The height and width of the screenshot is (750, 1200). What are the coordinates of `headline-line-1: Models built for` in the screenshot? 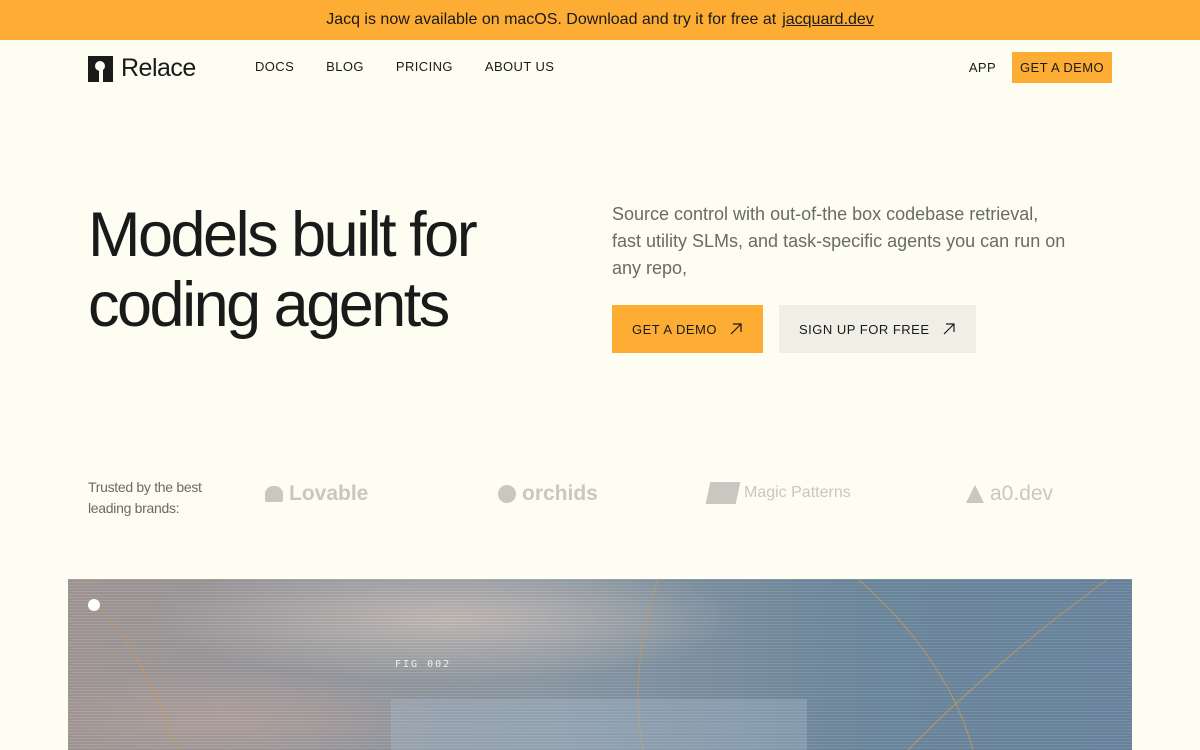 It's located at (283, 235).